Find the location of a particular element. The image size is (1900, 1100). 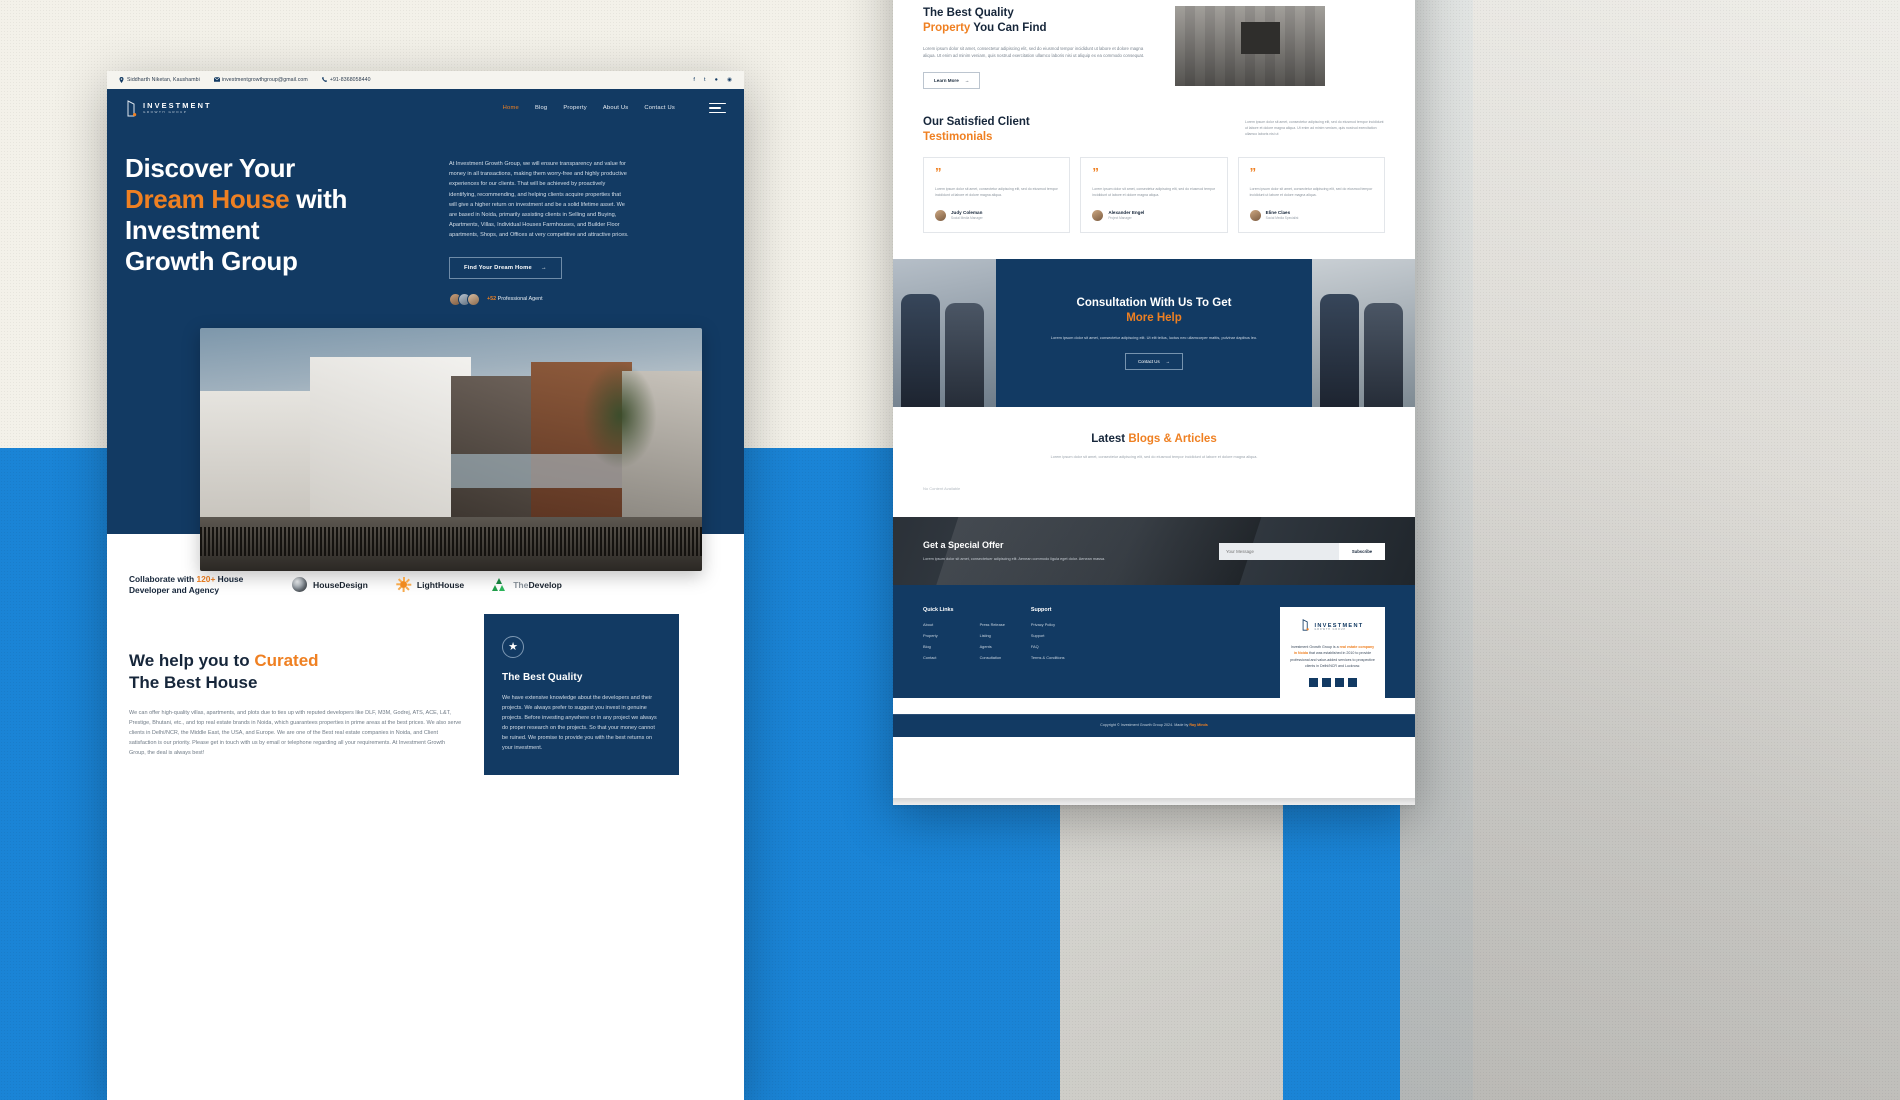

contact-us-button: Contact Us → is located at coordinates (1154, 361).